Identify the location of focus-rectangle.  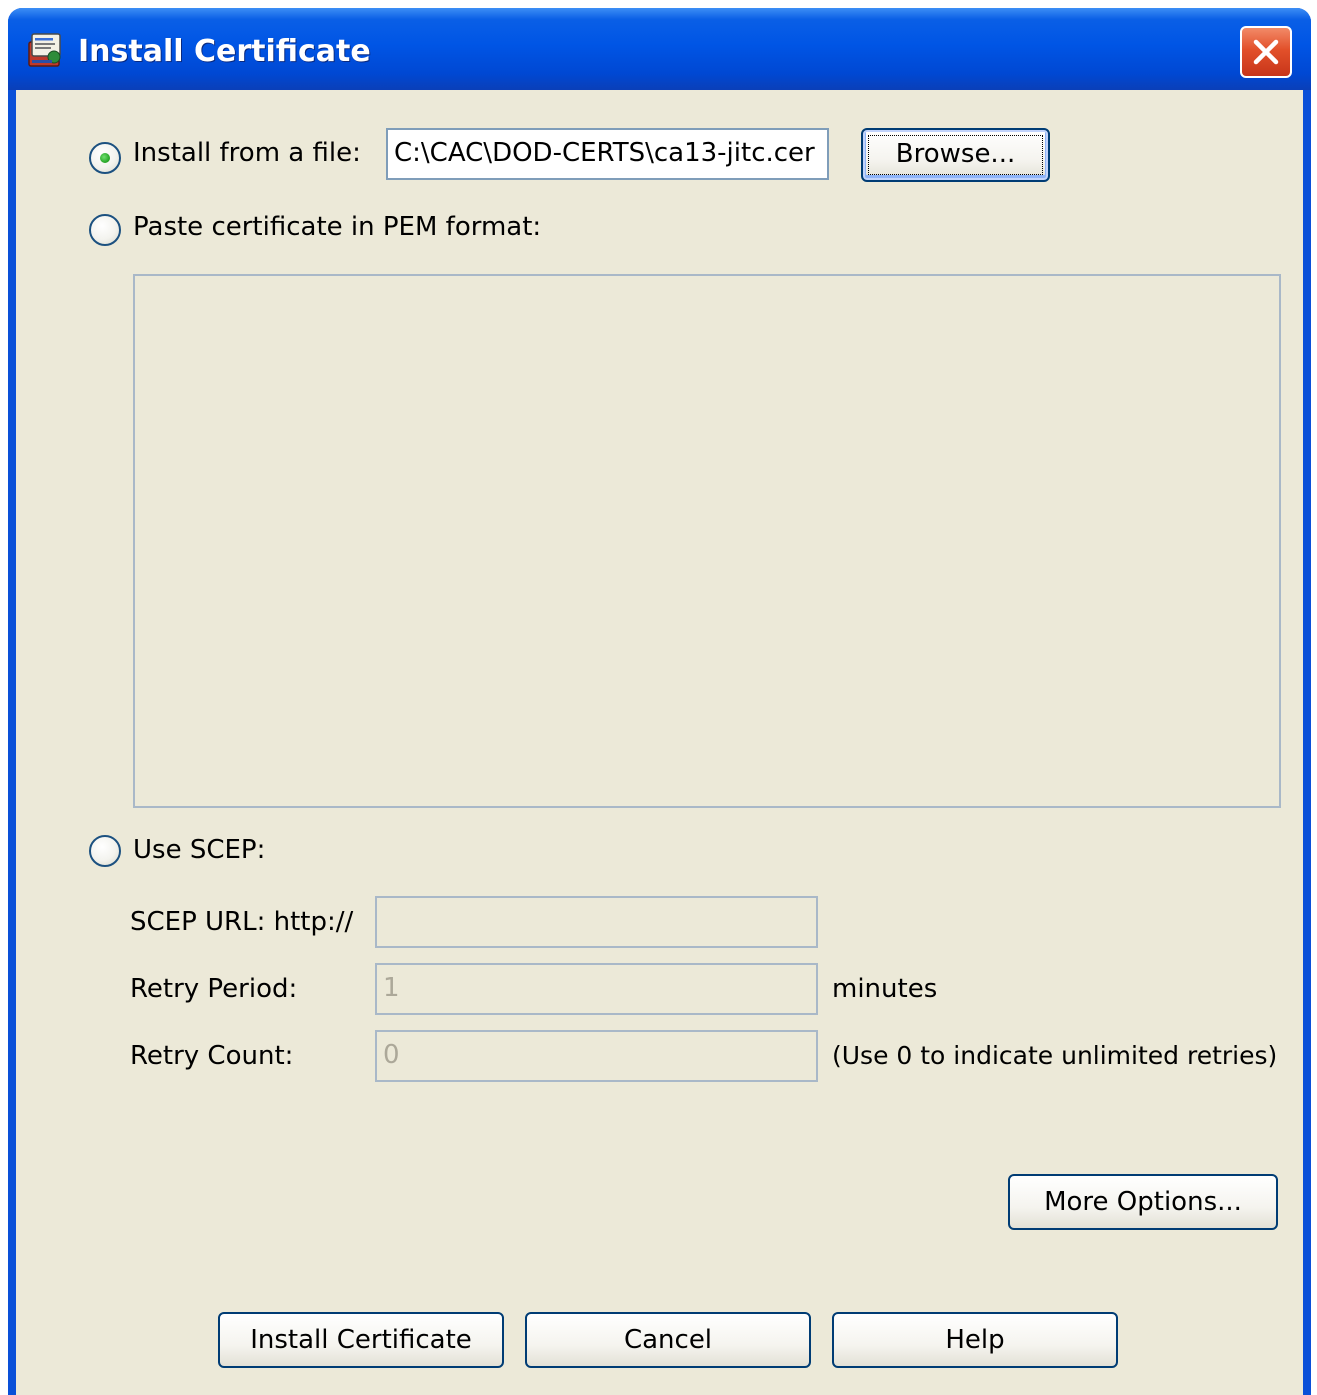
(955, 155).